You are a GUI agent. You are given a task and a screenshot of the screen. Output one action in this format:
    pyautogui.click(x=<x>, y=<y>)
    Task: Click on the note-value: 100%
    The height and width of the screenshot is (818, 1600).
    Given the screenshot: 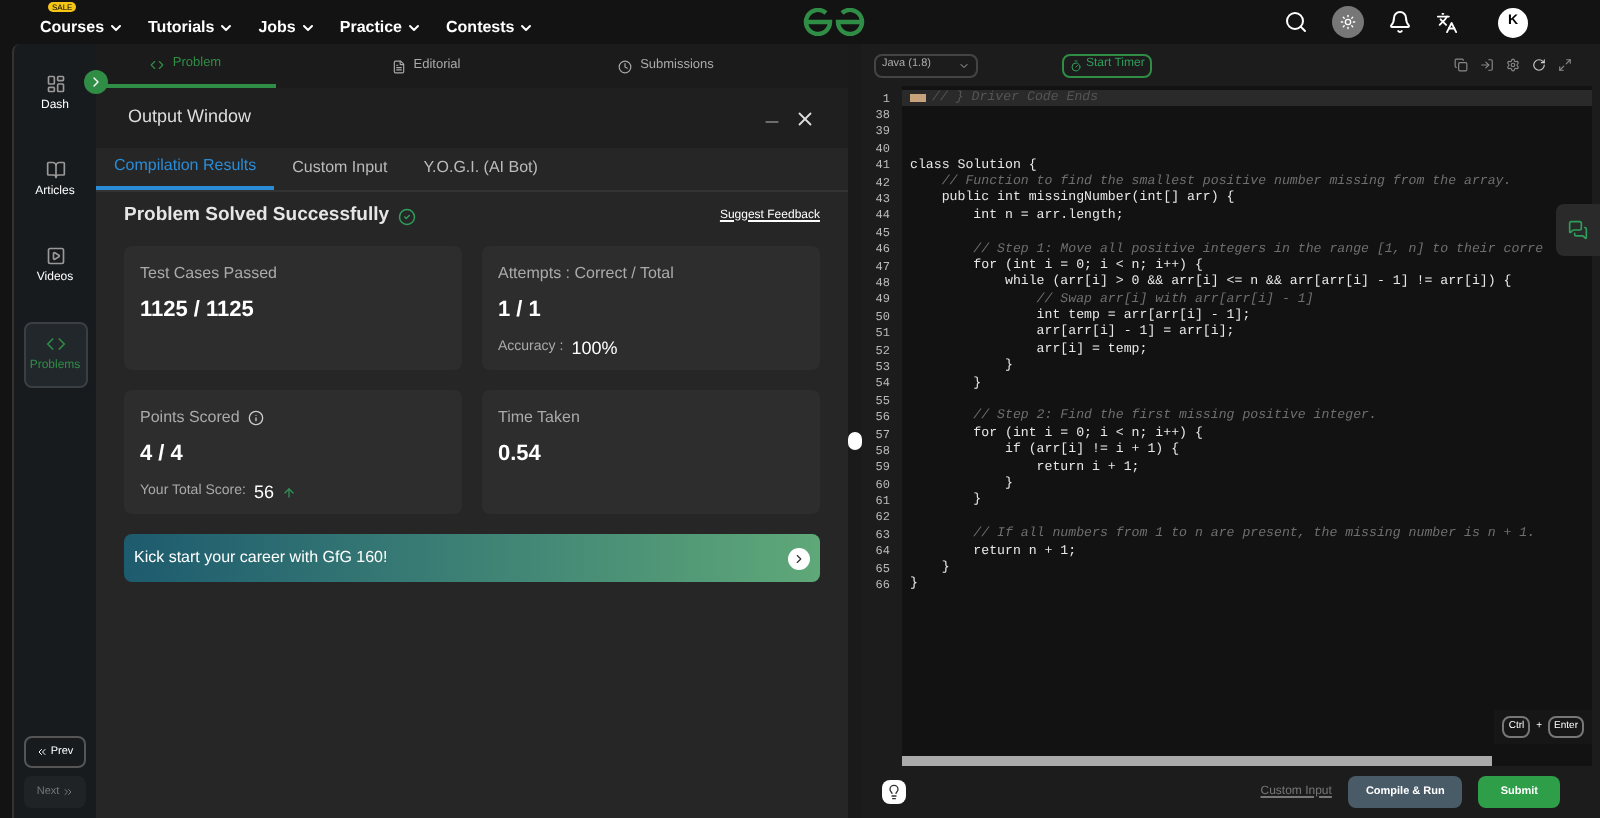 What is the action you would take?
    pyautogui.click(x=594, y=348)
    